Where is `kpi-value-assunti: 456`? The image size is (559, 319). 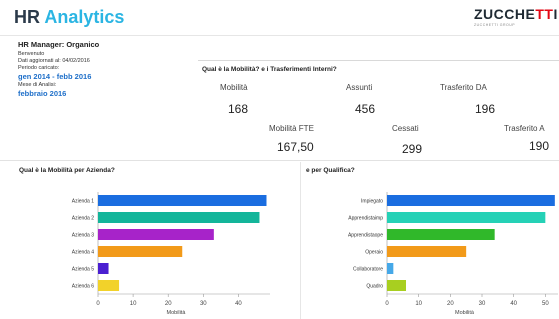
kpi-value-assunti: 456 is located at coordinates (365, 109).